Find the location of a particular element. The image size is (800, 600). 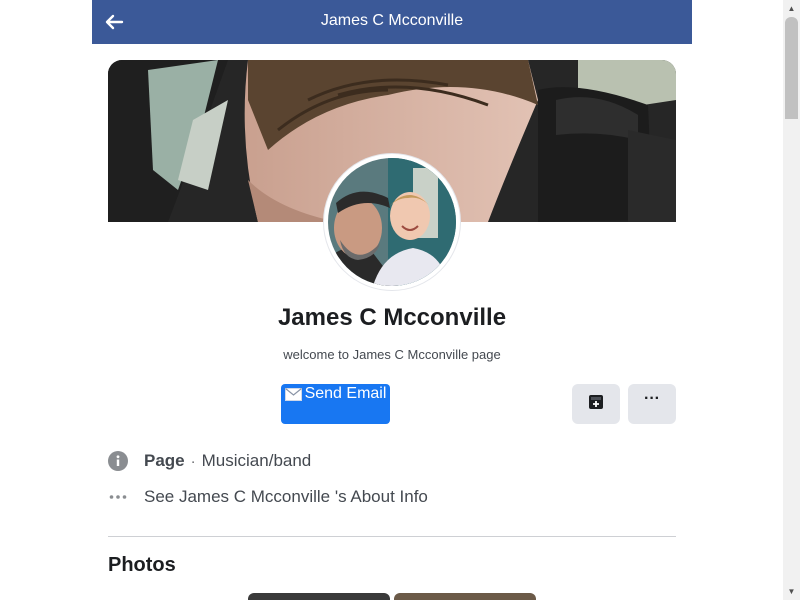

scroll-down-icon: ▼ is located at coordinates (791, 591).